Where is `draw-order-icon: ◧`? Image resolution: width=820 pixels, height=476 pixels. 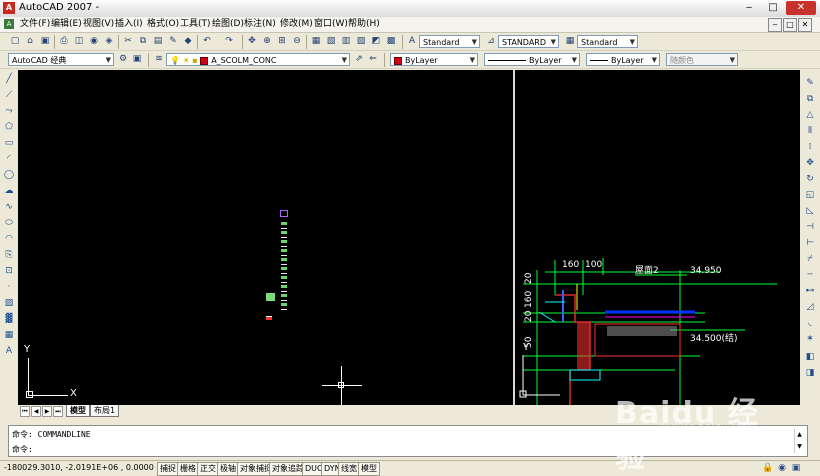
draw-order-icon: ◧ is located at coordinates (810, 357).